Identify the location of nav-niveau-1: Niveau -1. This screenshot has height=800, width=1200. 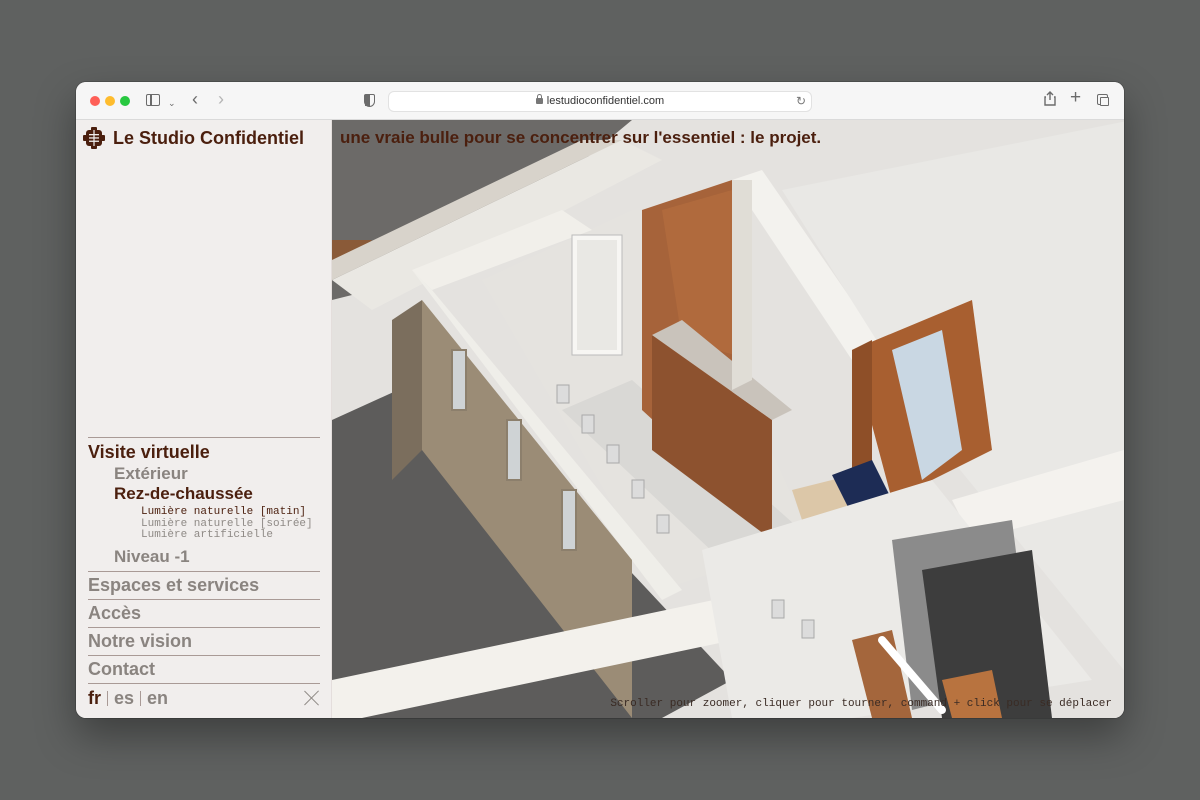
(217, 557).